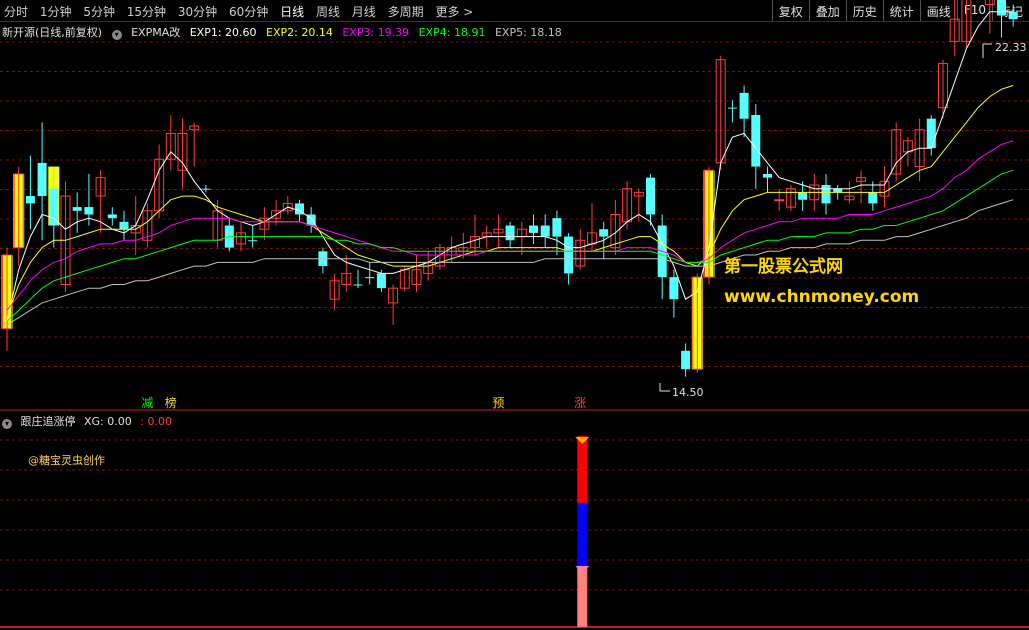 This screenshot has height=630, width=1029. I want to click on exp4-value: EXP4: 18.91, so click(452, 32).